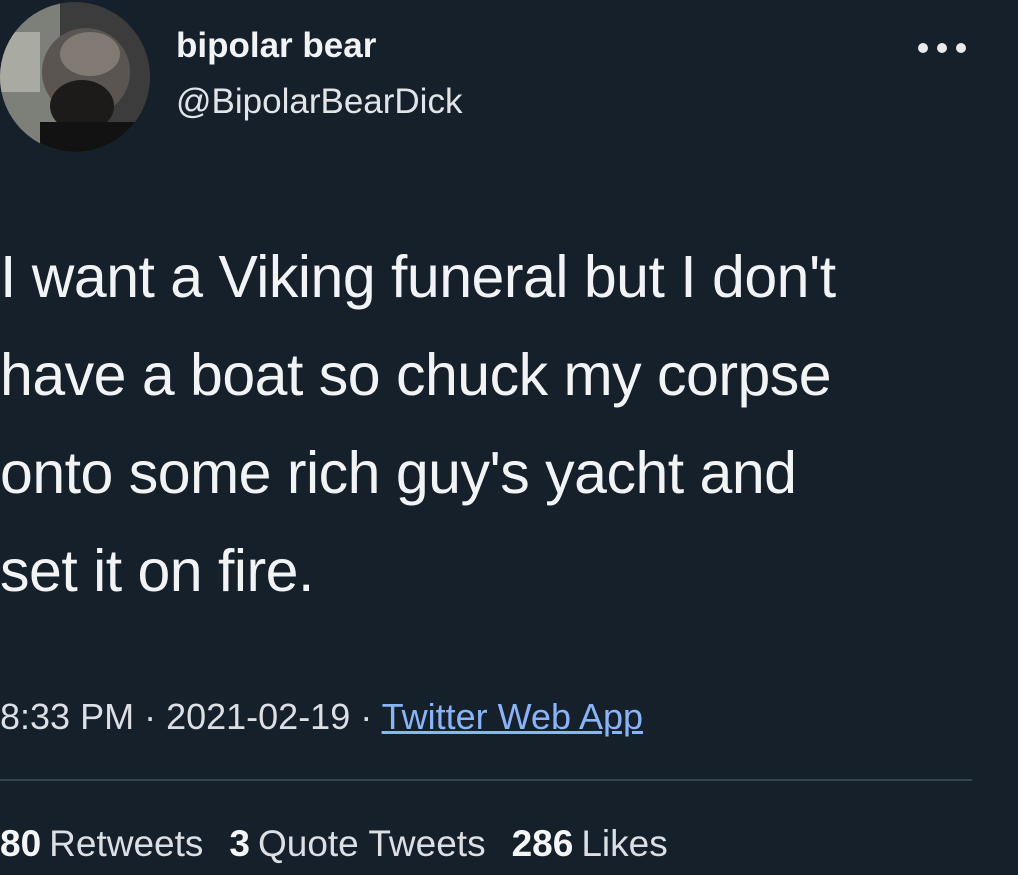 The height and width of the screenshot is (875, 1018). What do you see at coordinates (486, 780) in the screenshot?
I see `divider` at bounding box center [486, 780].